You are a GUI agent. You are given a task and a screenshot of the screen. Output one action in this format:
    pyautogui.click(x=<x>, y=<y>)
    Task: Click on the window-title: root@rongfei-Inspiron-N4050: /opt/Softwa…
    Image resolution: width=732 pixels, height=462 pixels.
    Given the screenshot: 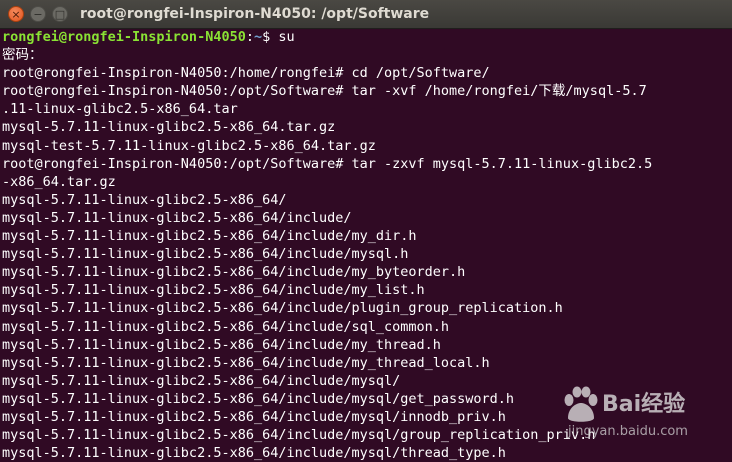 What is the action you would take?
    pyautogui.click(x=255, y=14)
    